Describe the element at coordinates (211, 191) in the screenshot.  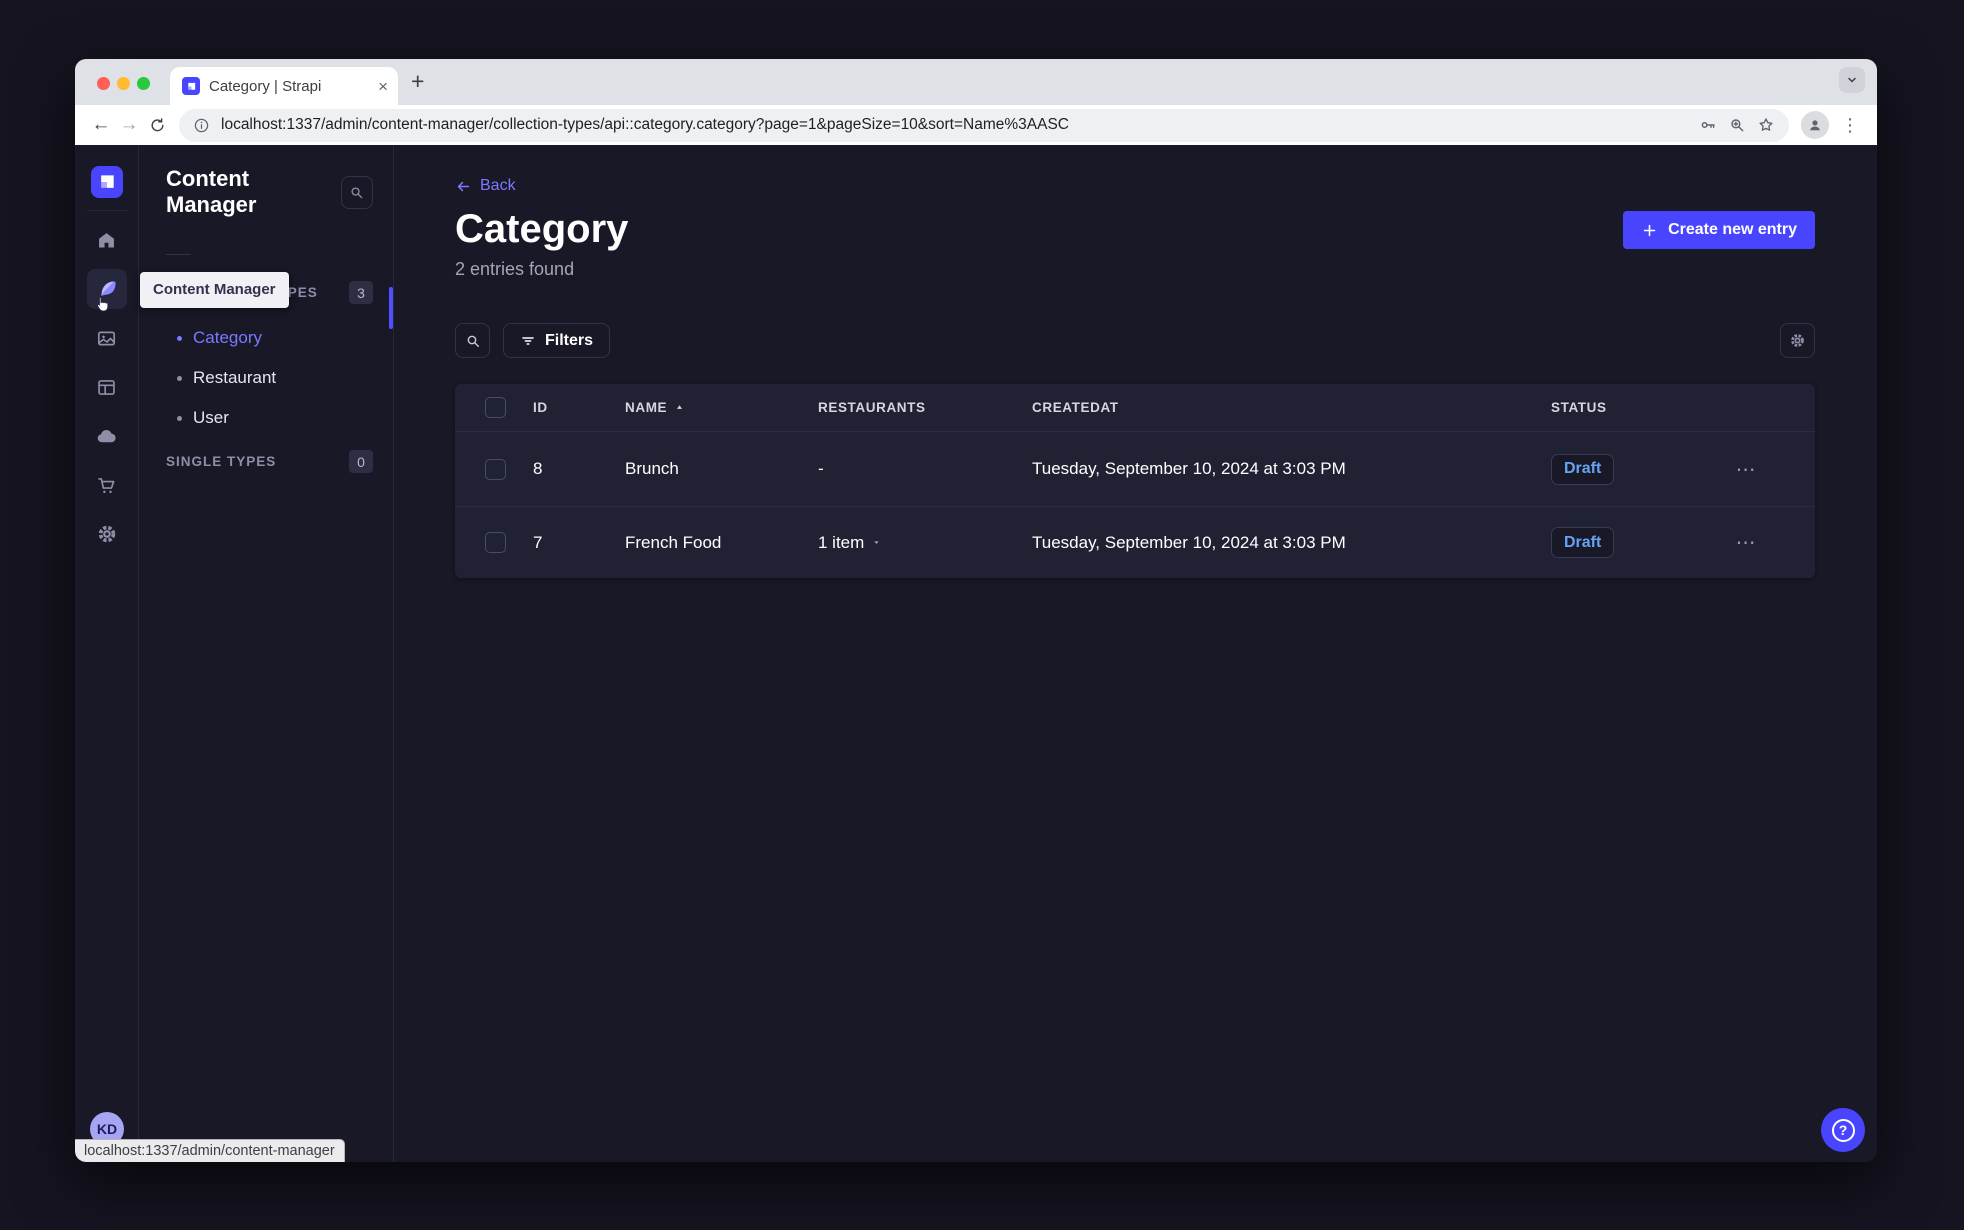
I see `sidebar-title: Content Manager` at that location.